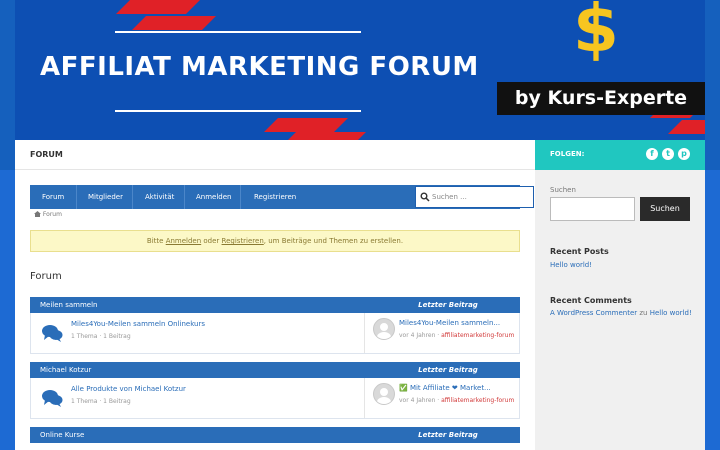 This screenshot has width=720, height=450. Describe the element at coordinates (243, 241) in the screenshot. I see `register-link: Registrieren` at that location.